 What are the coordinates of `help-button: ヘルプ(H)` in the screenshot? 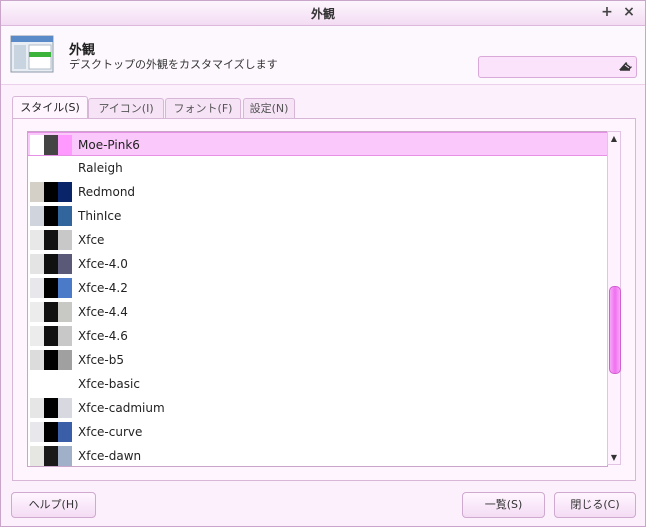 It's located at (53, 505).